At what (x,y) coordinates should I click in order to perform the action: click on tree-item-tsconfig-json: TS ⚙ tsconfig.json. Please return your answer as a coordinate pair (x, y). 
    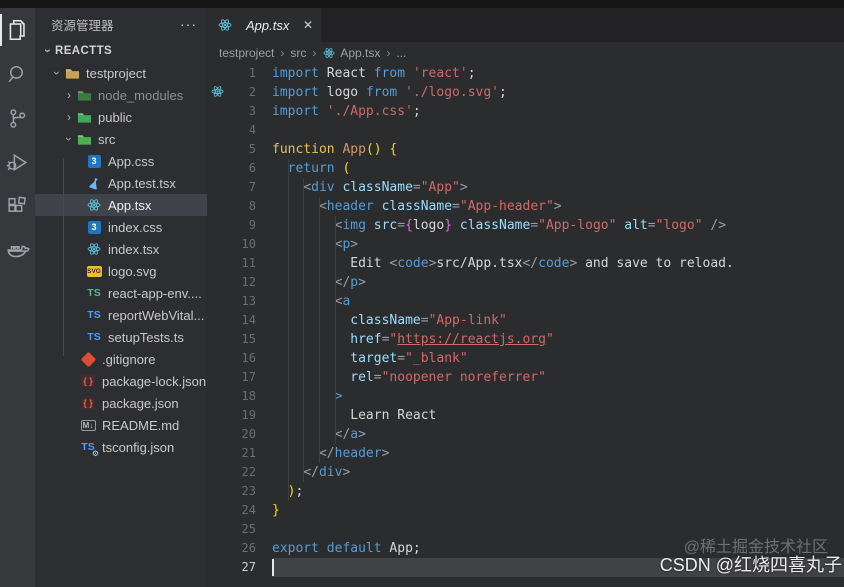
    Looking at the image, I should click on (121, 447).